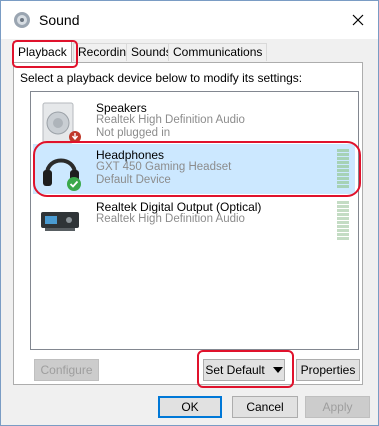 The width and height of the screenshot is (379, 426). What do you see at coordinates (218, 52) in the screenshot?
I see `tab-communications: Communications` at bounding box center [218, 52].